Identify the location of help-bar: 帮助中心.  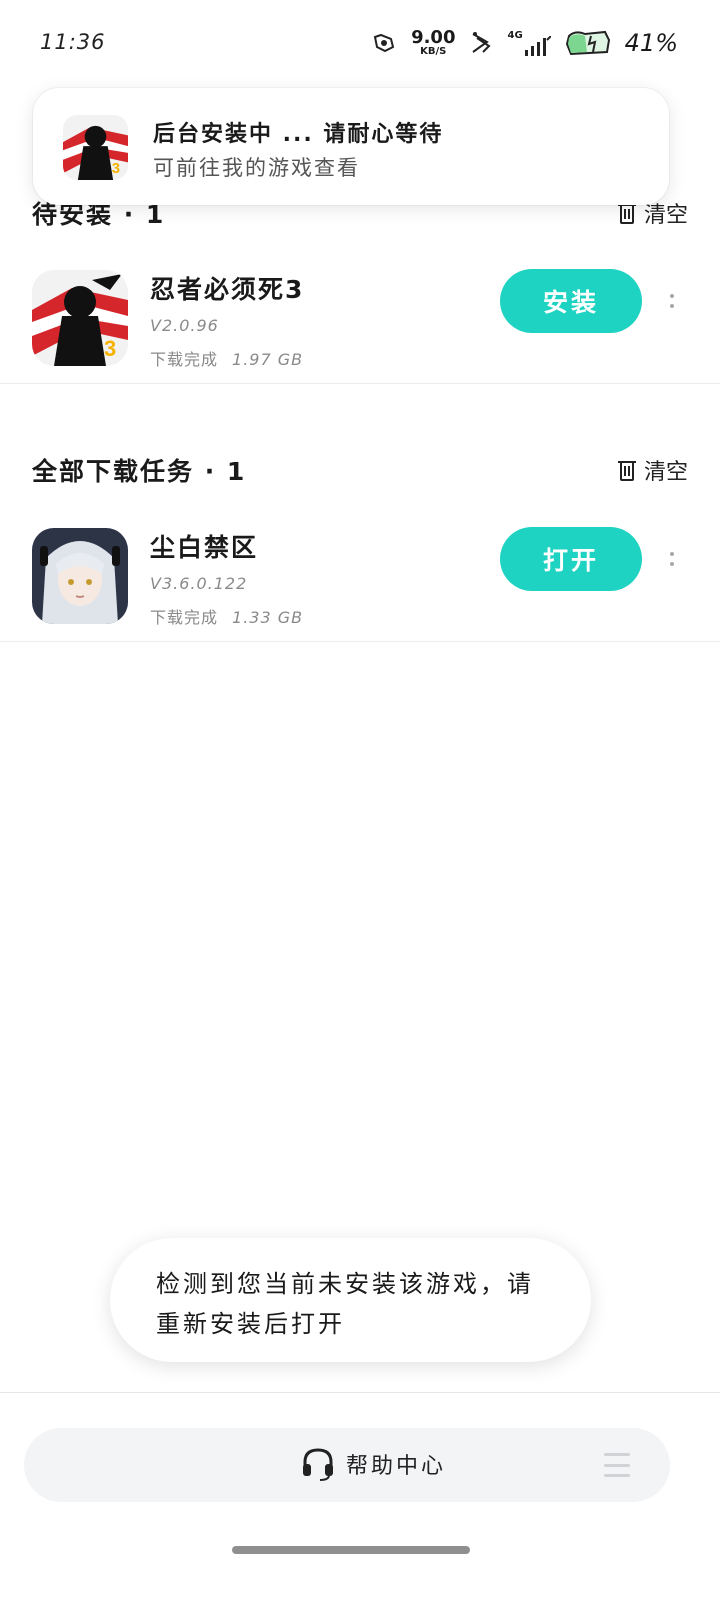
(347, 1465).